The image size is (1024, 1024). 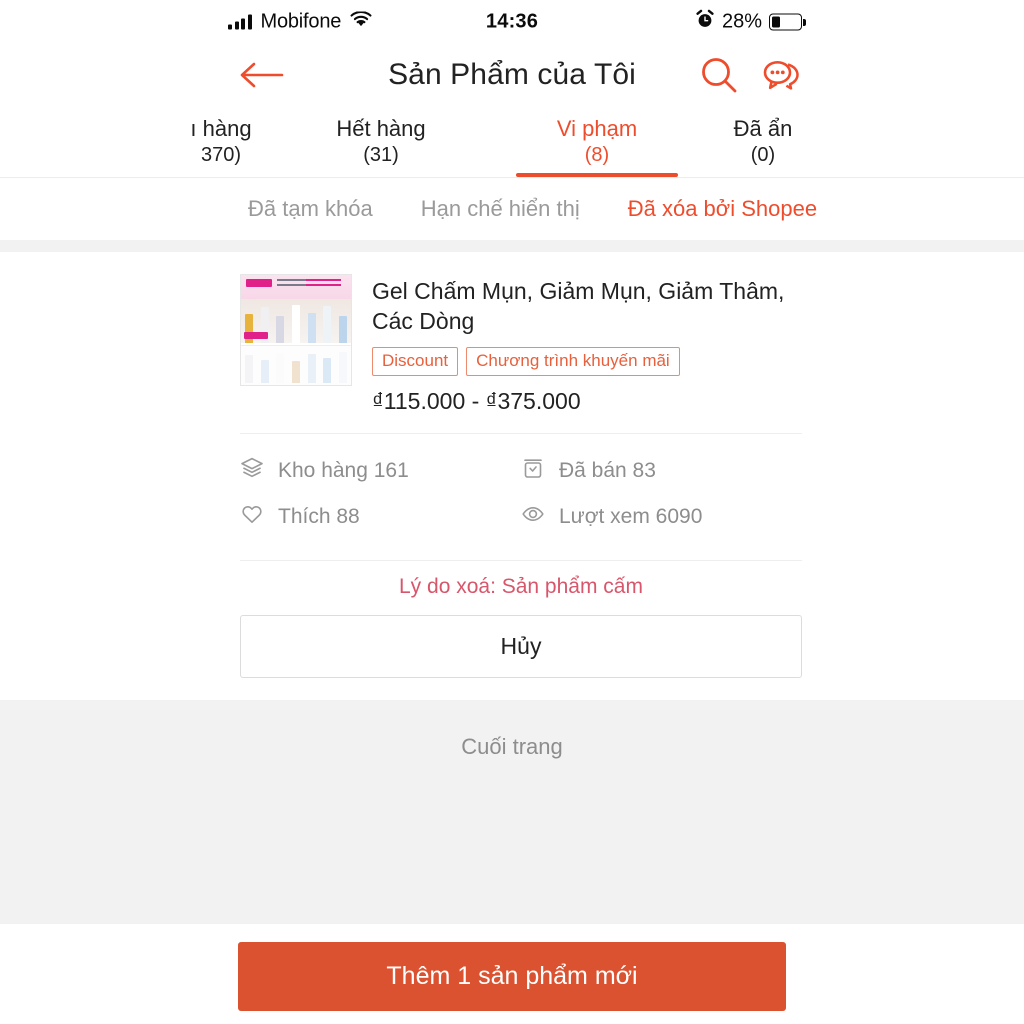 What do you see at coordinates (521, 646) in the screenshot?
I see `cancel-button: Hủy` at bounding box center [521, 646].